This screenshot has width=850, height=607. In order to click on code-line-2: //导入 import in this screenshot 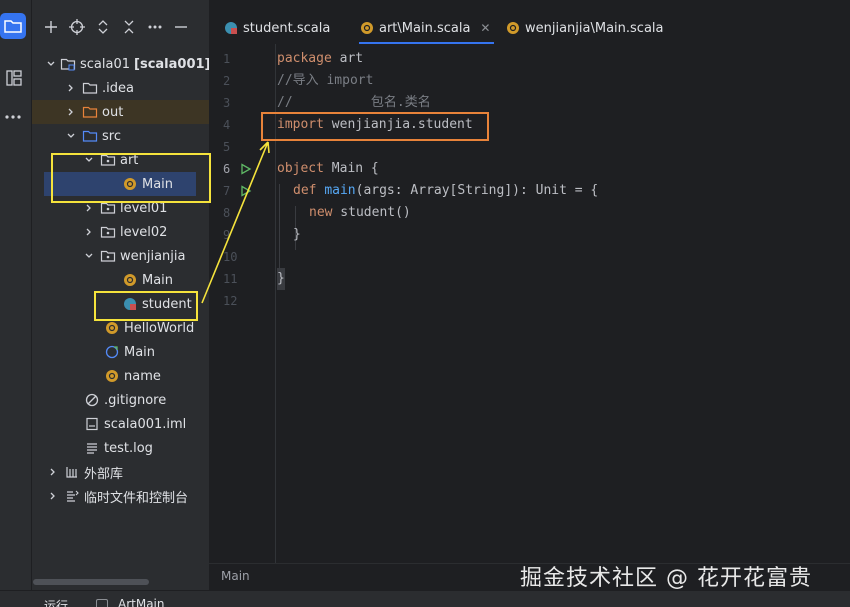, I will do `click(325, 80)`.